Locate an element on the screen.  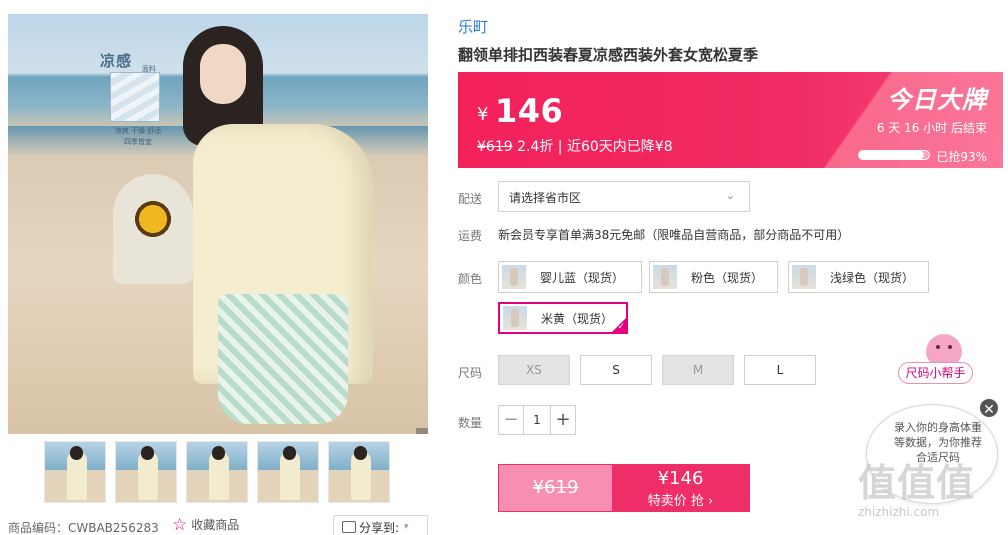
quantity-increase-button: + is located at coordinates (563, 420).